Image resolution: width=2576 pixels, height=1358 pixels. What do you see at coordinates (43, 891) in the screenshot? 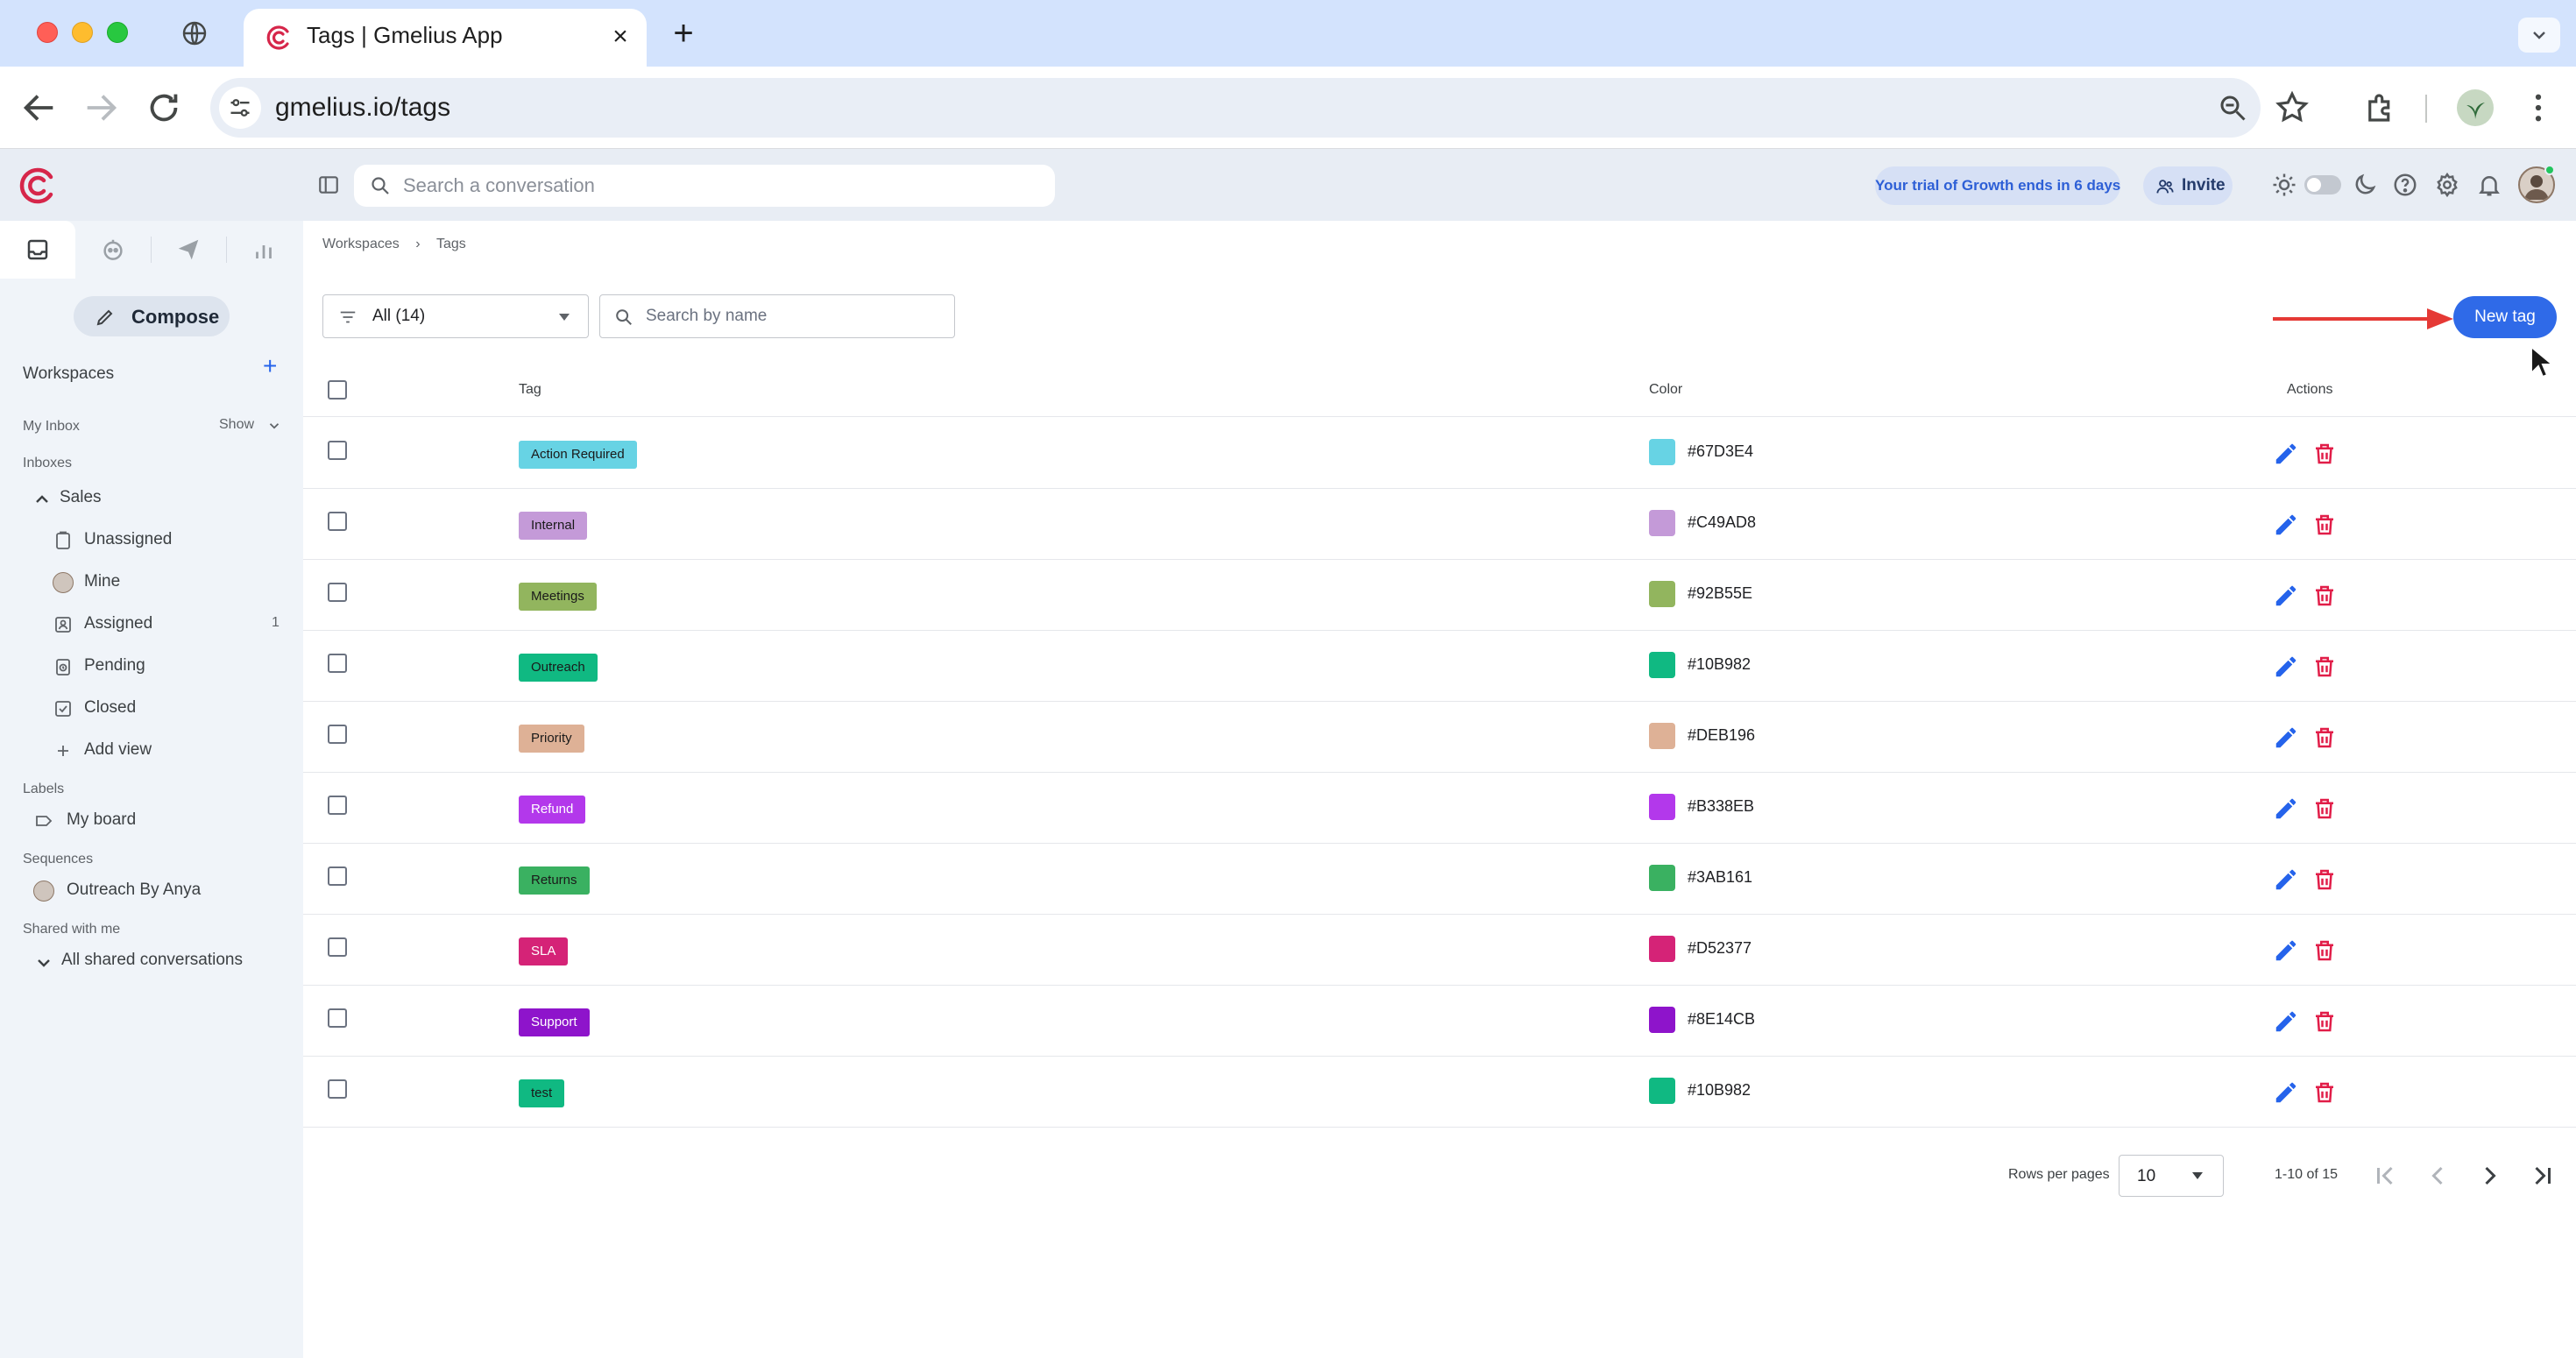
I see `sequence-avatar` at bounding box center [43, 891].